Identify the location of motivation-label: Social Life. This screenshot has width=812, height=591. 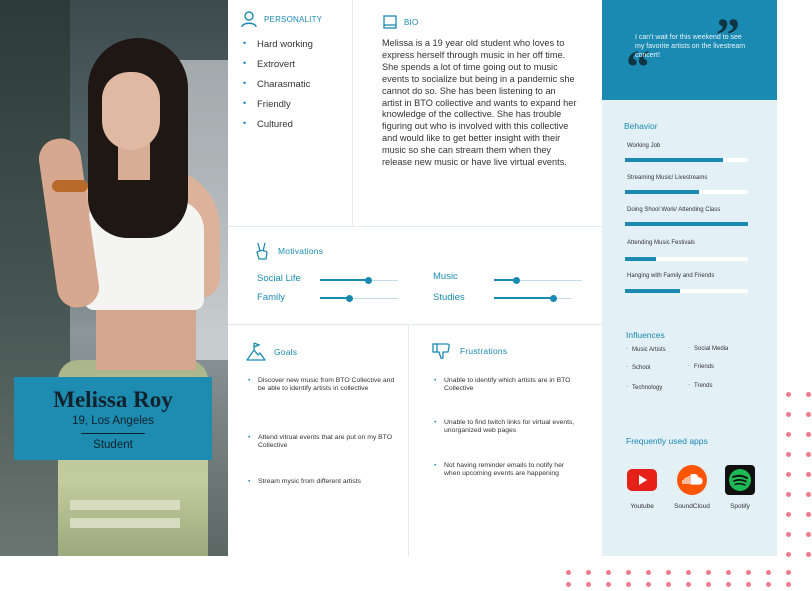
(279, 278).